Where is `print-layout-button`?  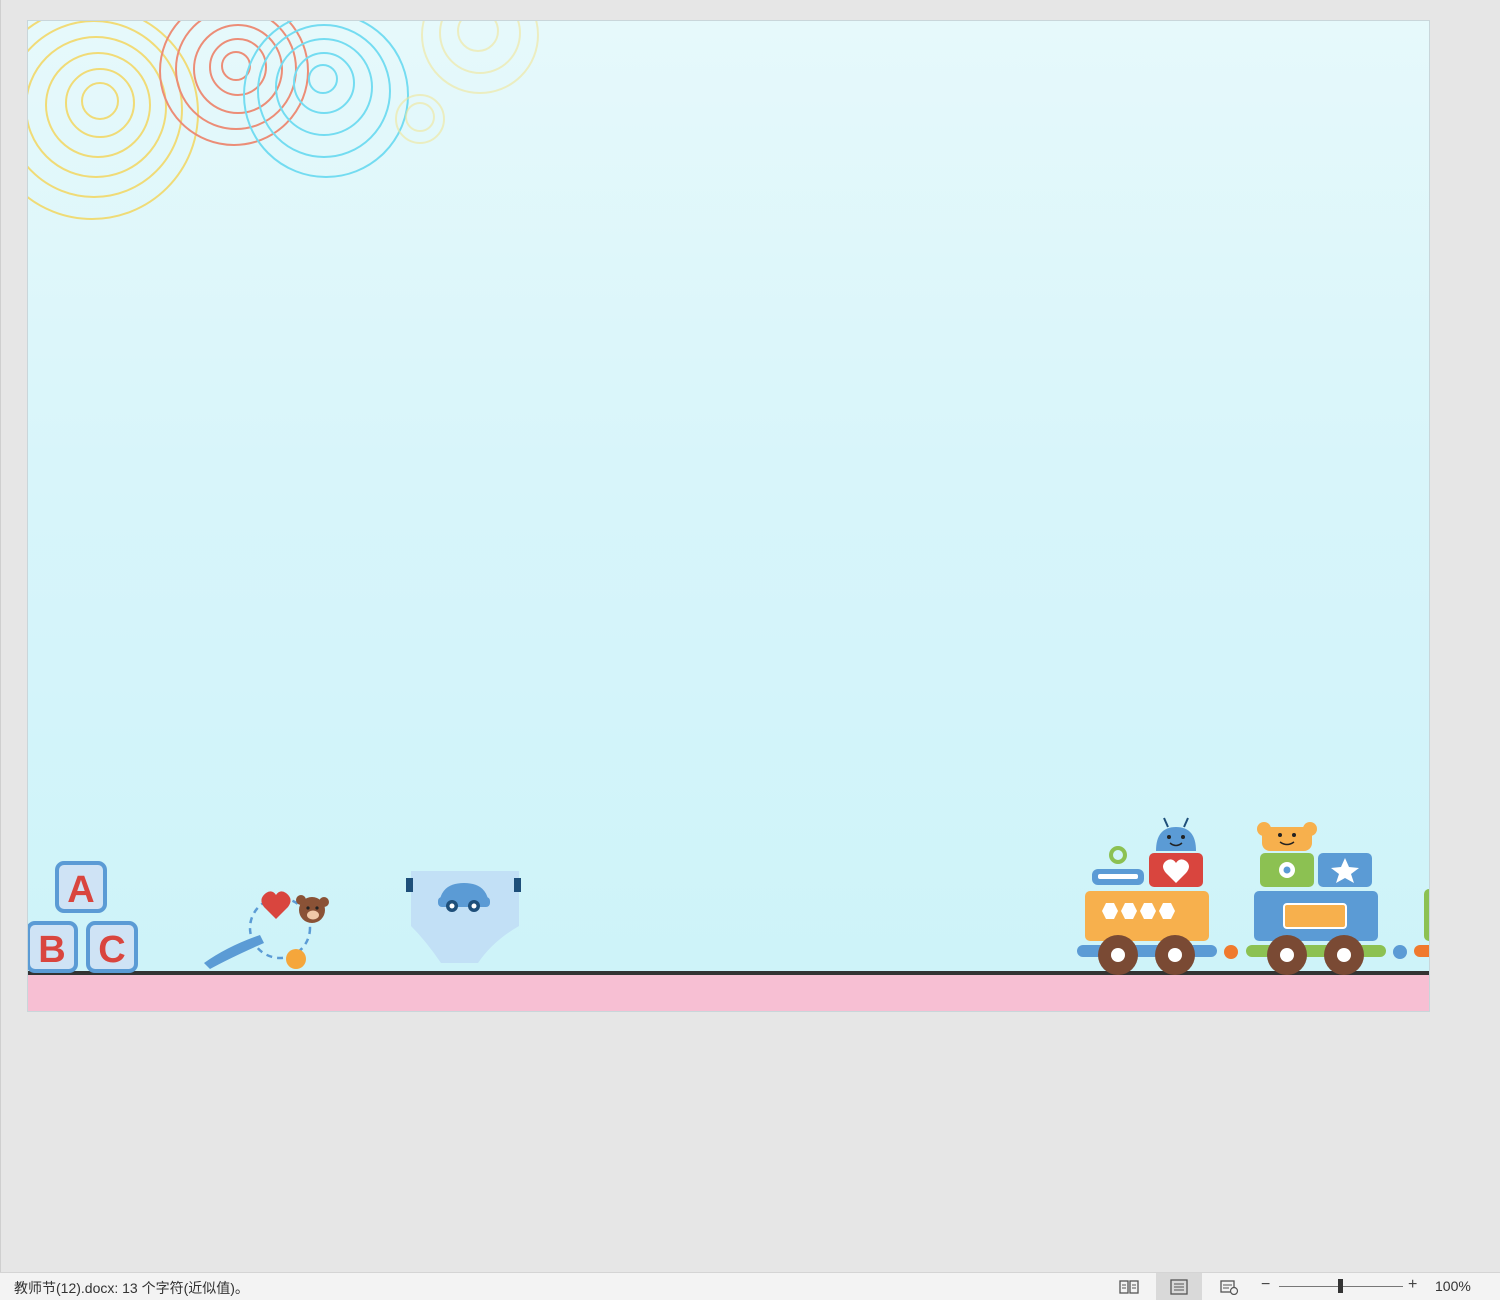 print-layout-button is located at coordinates (1179, 1286).